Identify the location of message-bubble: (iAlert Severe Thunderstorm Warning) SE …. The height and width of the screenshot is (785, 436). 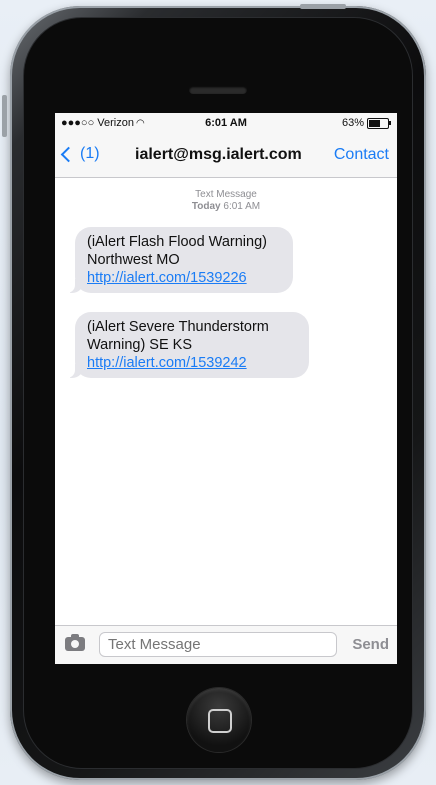
(187, 345).